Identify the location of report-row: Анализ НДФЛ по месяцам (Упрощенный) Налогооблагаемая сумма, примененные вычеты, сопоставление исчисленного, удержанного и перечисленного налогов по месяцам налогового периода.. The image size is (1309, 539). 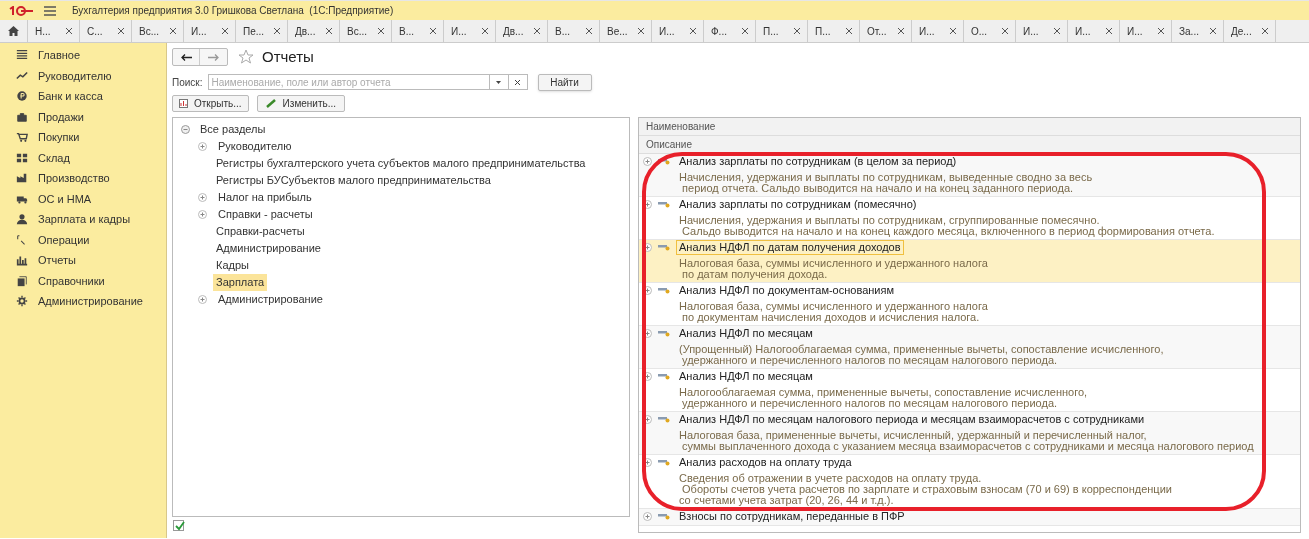
(969, 347).